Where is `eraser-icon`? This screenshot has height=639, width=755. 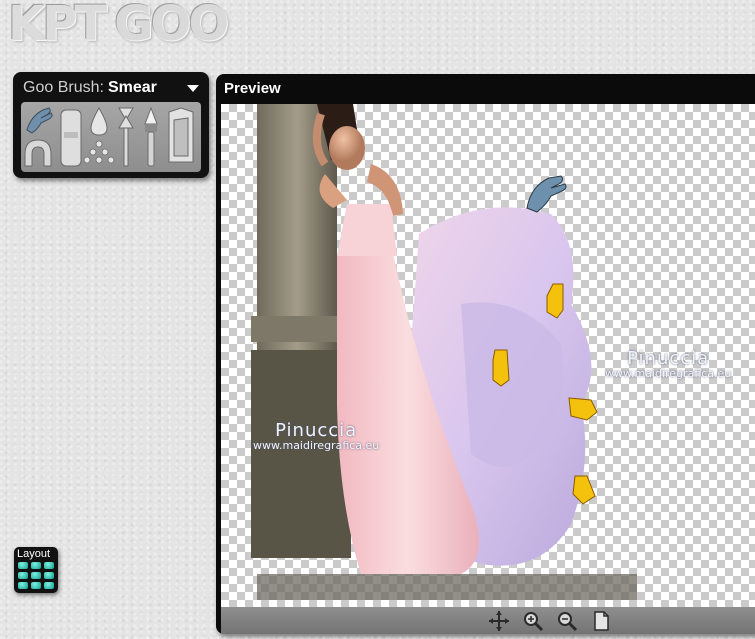
eraser-icon is located at coordinates (71, 138).